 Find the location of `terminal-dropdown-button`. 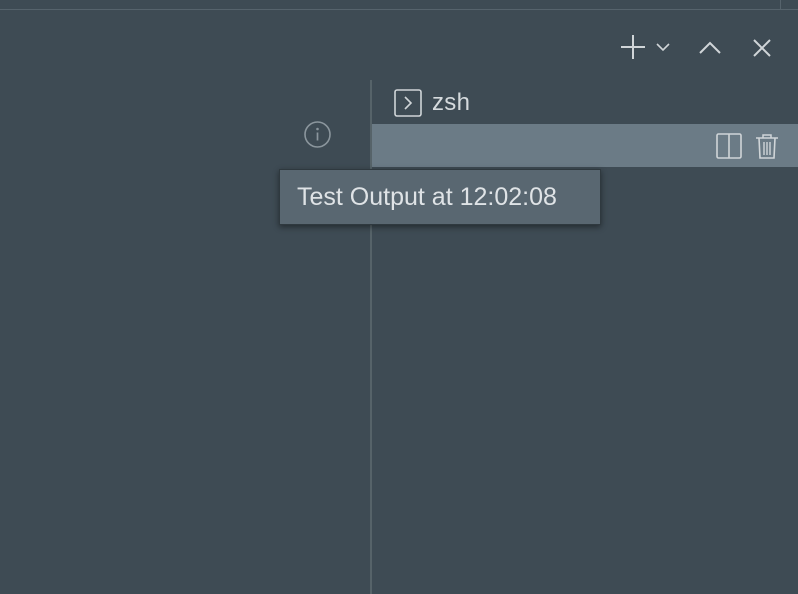

terminal-dropdown-button is located at coordinates (663, 47).